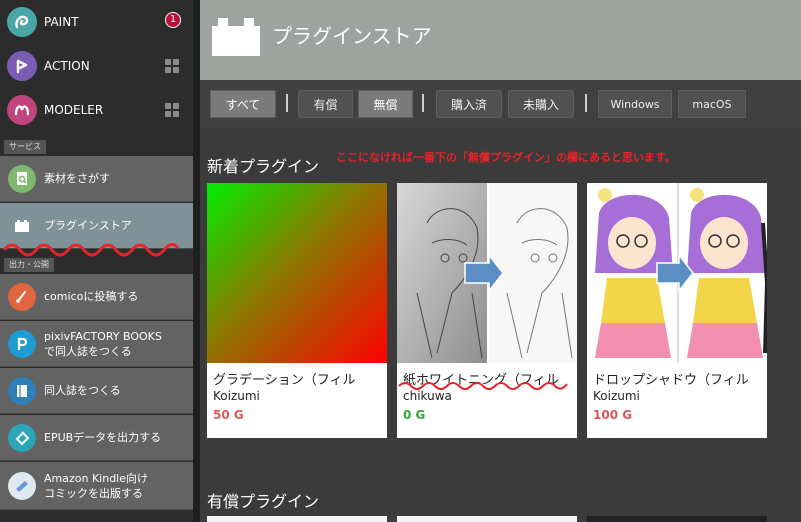  What do you see at coordinates (103, 343) in the screenshot?
I see `sidebar-item-label: pixivFACTORY BOOKS で同人誌をつくる` at bounding box center [103, 343].